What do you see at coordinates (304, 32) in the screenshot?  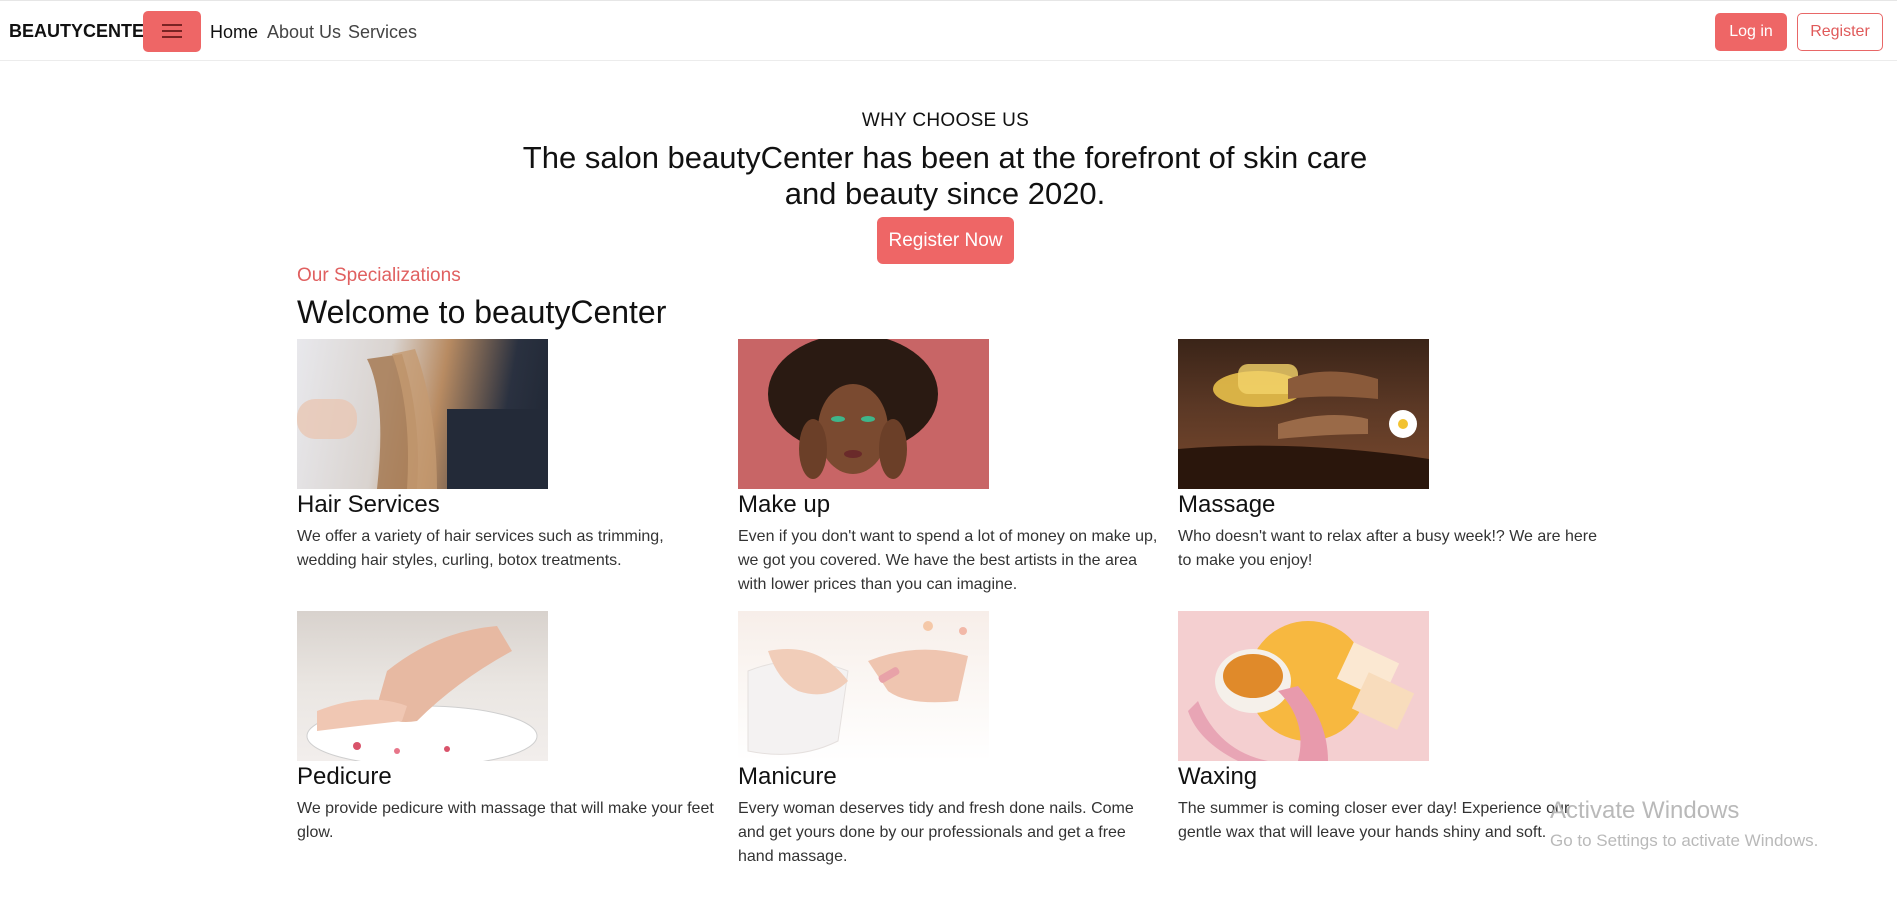 I see `nav-link-about-us: About Us` at bounding box center [304, 32].